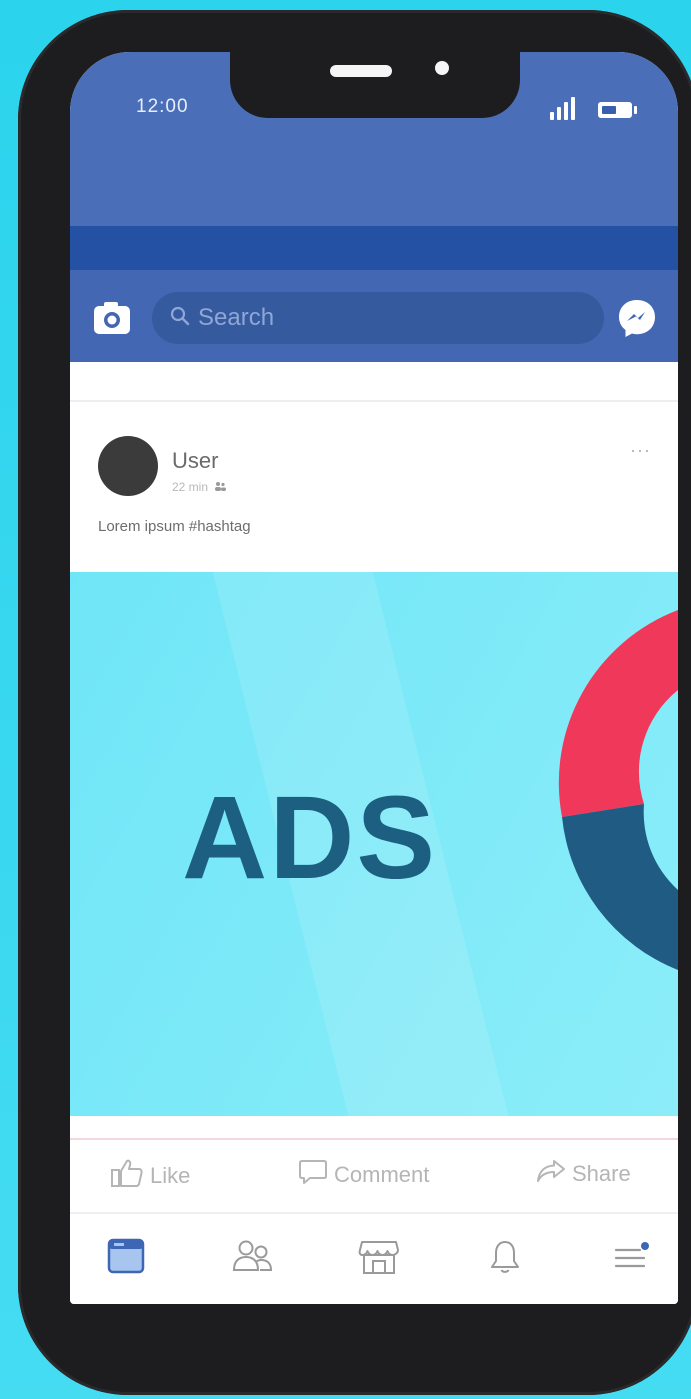 This screenshot has width=691, height=1399. I want to click on bell-icon, so click(505, 1257).